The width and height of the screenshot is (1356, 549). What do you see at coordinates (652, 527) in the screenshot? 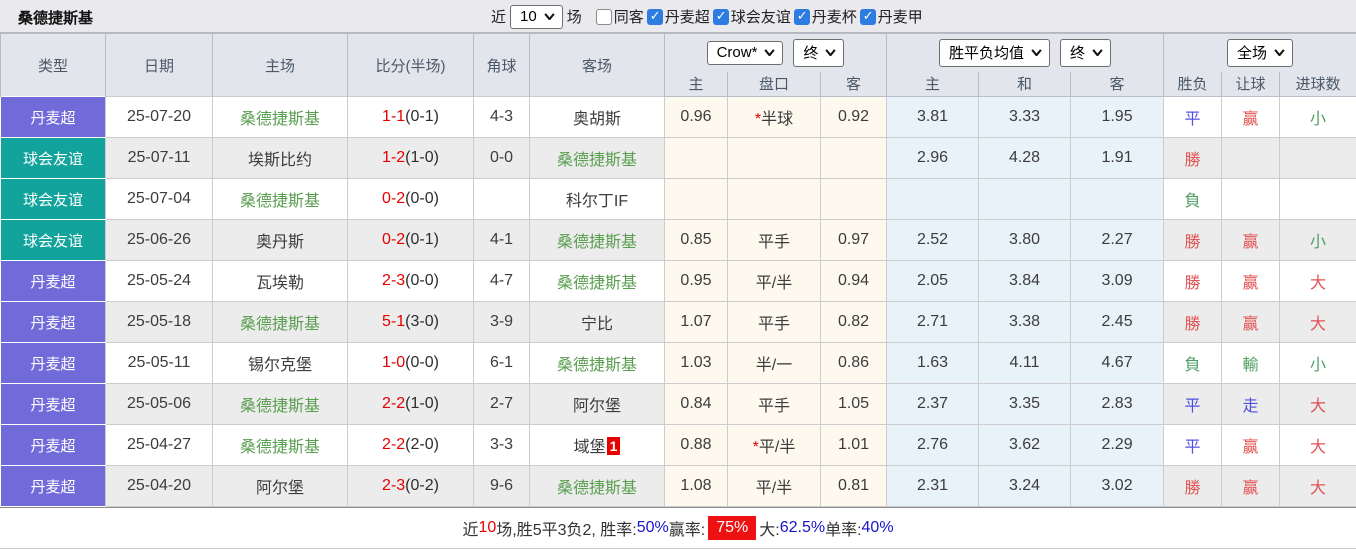
I see `summary-text: 50%` at bounding box center [652, 527].